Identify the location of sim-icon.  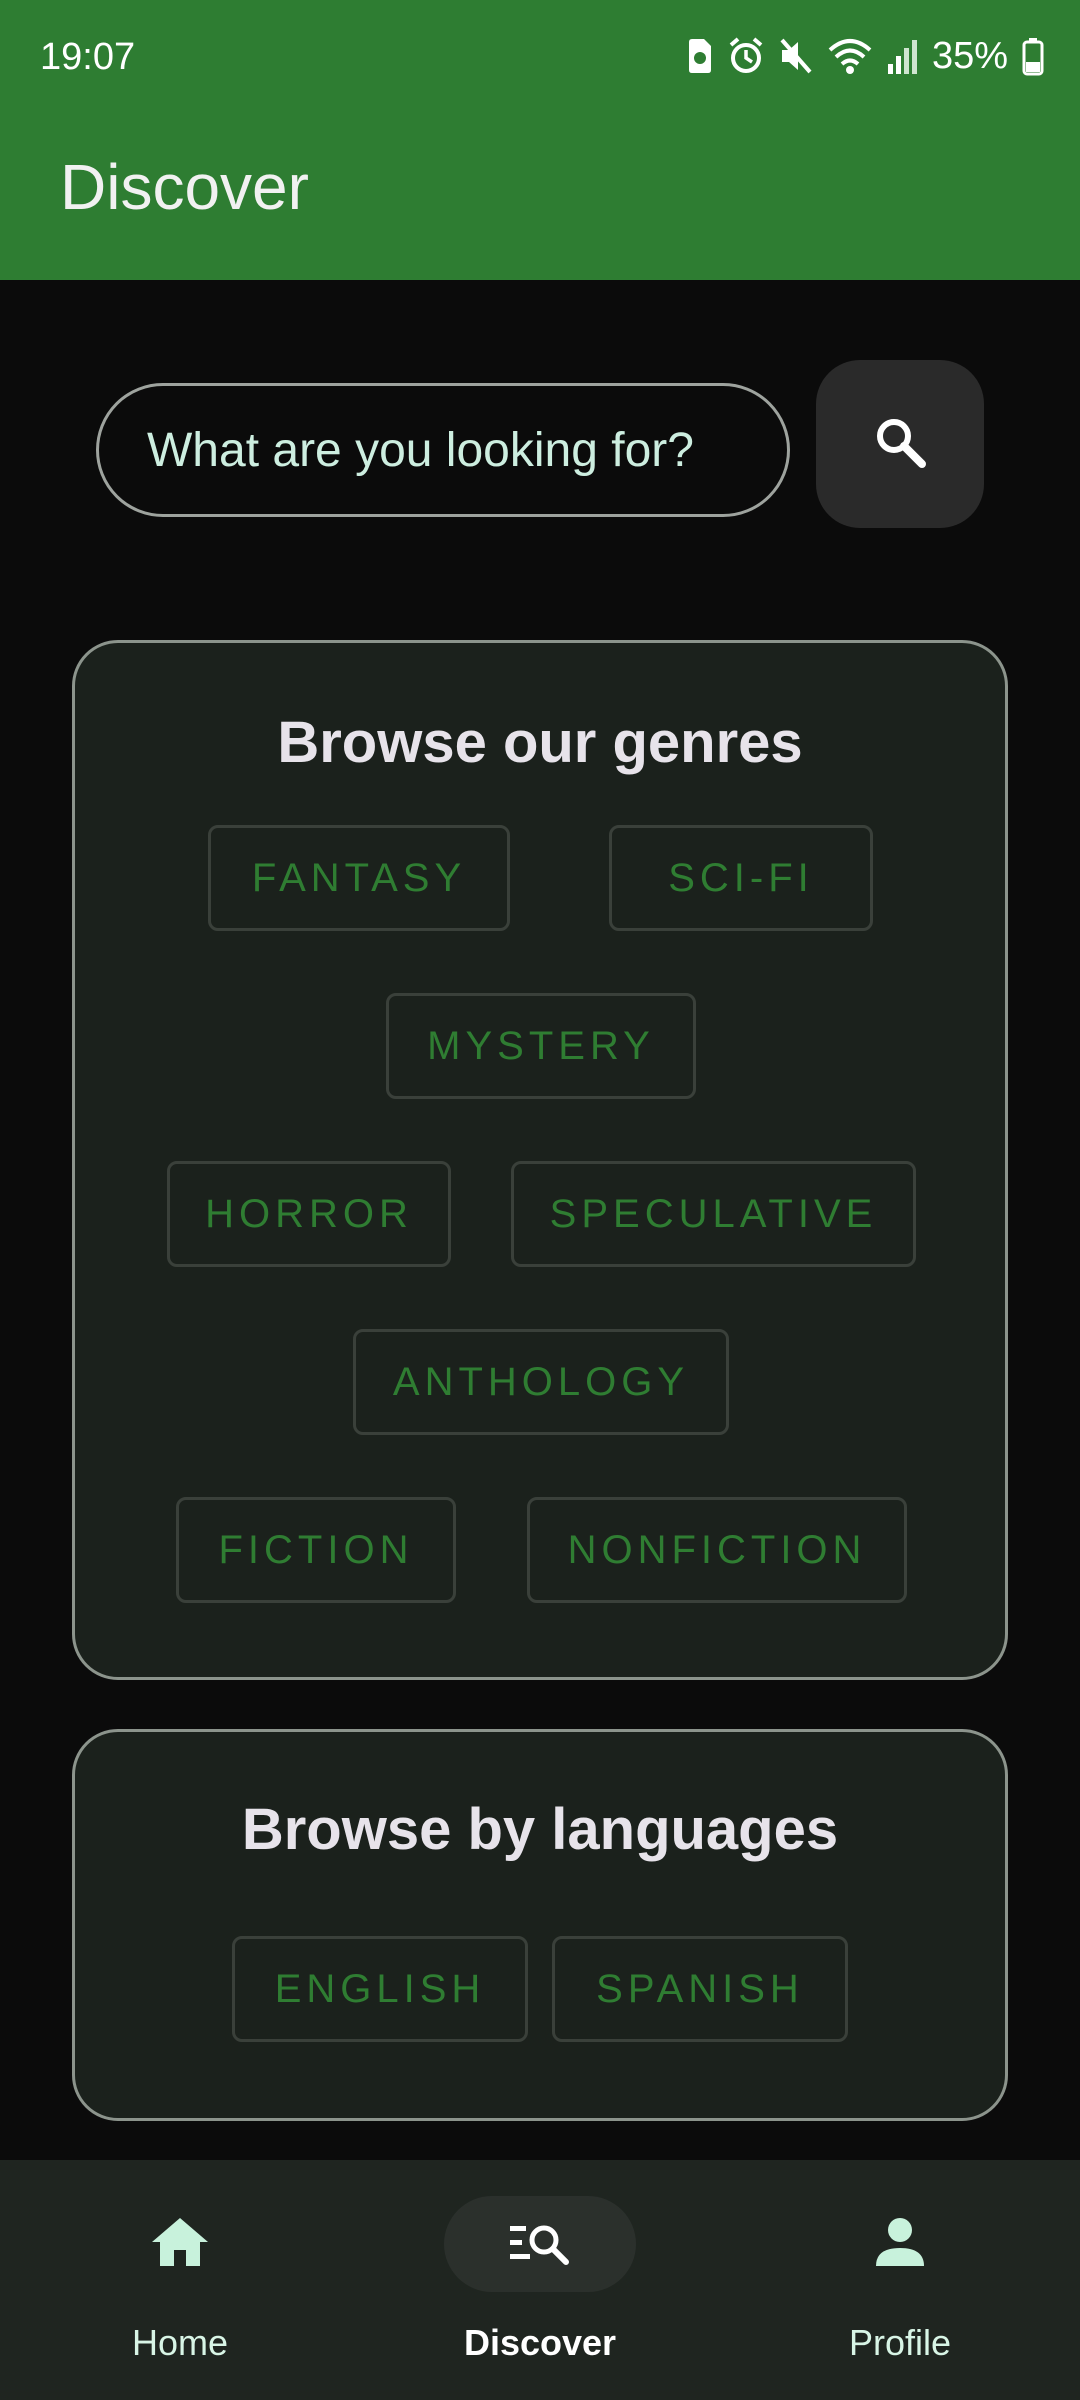
(700, 56).